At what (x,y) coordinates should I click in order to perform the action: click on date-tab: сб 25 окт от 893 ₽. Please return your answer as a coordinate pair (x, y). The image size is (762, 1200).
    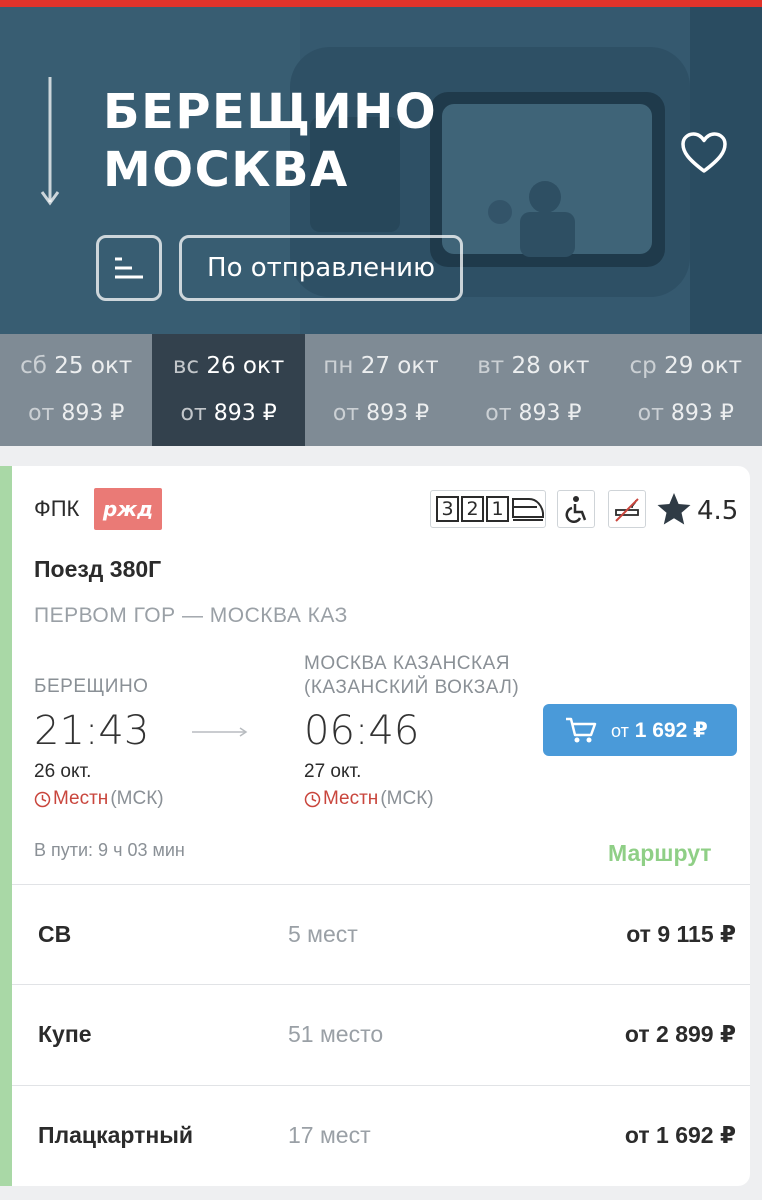
    Looking at the image, I should click on (76, 390).